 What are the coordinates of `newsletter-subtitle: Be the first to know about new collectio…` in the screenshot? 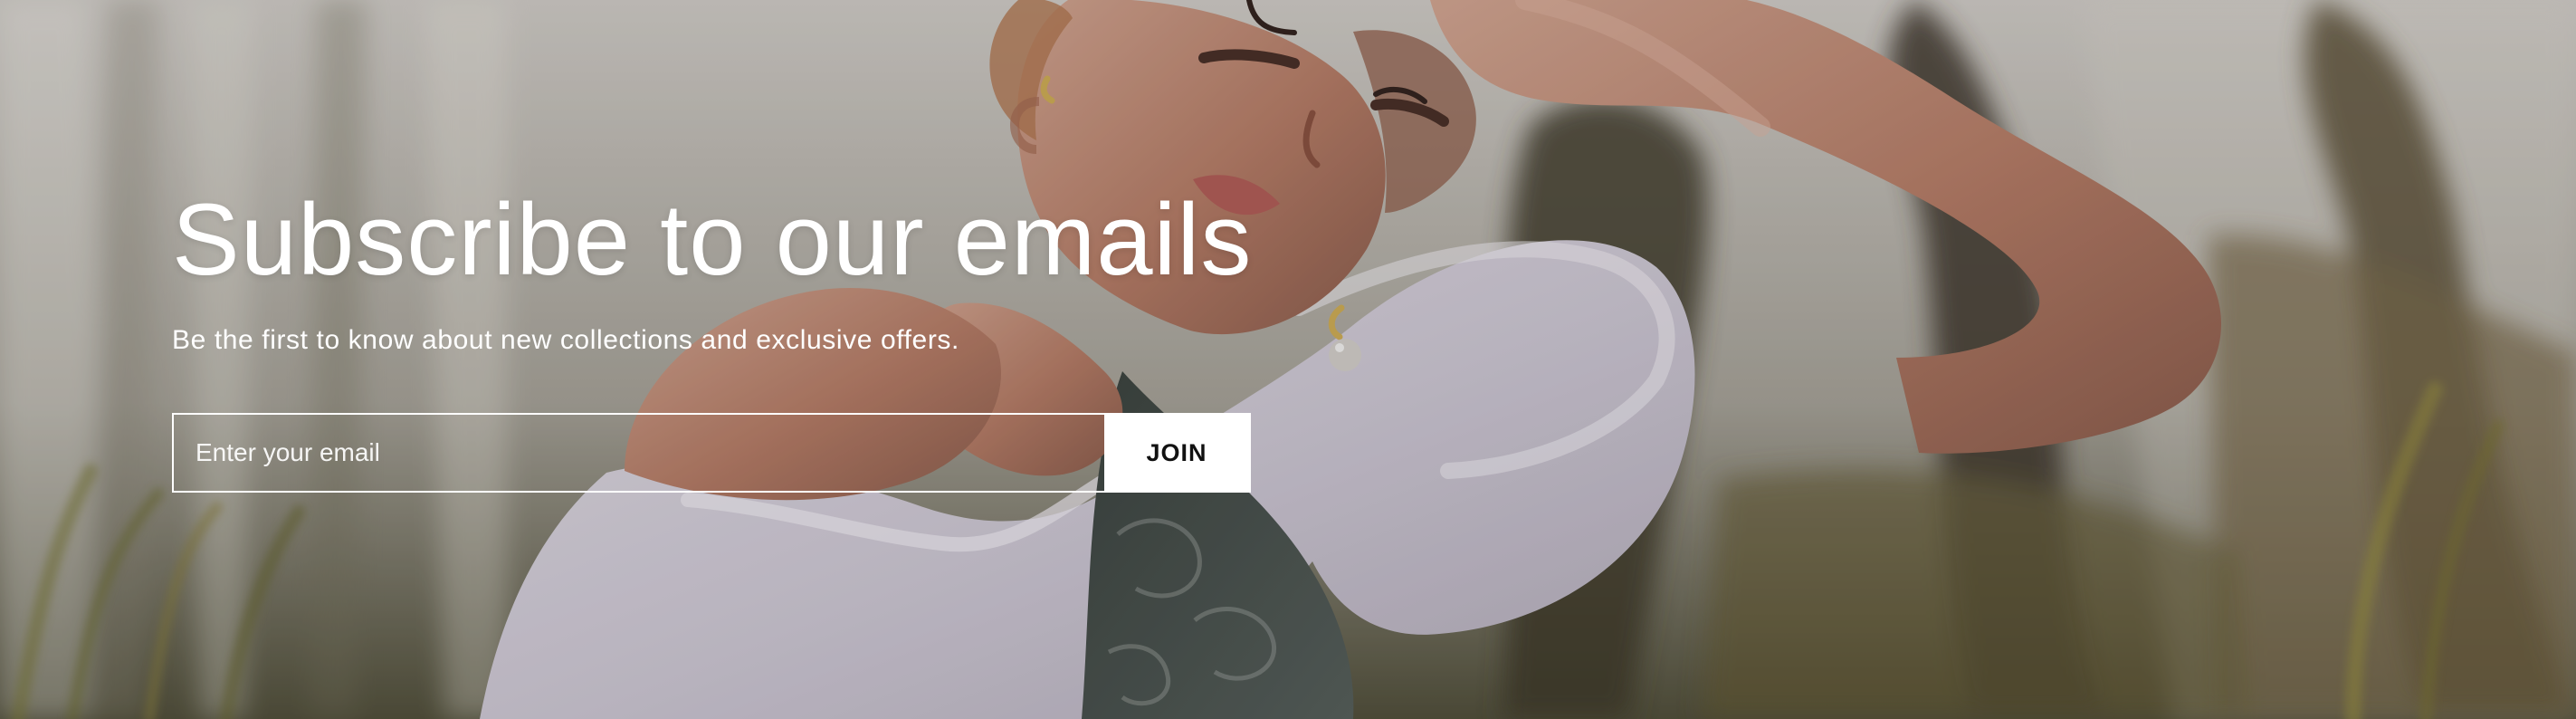 It's located at (565, 340).